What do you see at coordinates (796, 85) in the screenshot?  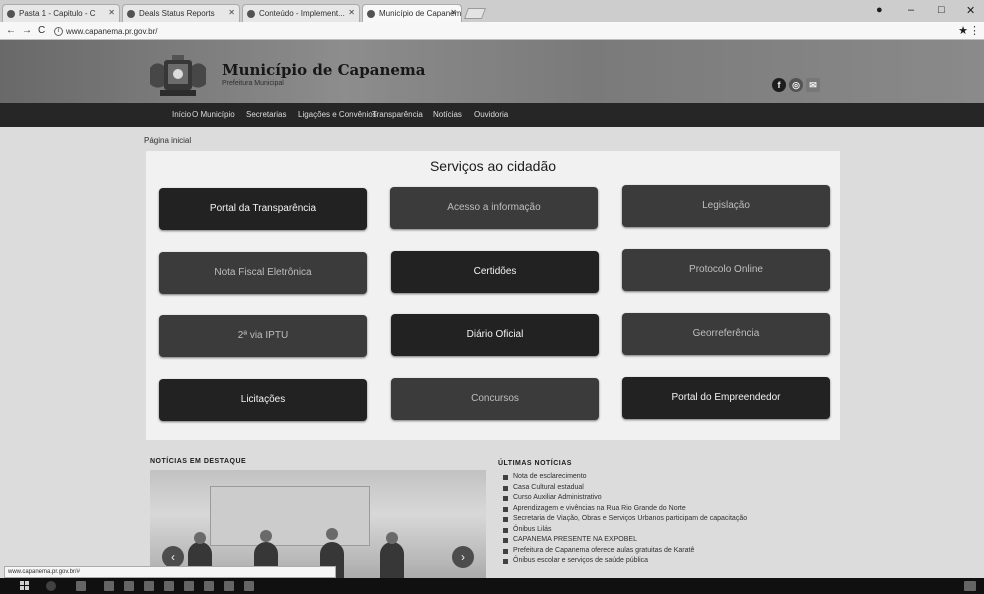 I see `instagram-icon: ◎` at bounding box center [796, 85].